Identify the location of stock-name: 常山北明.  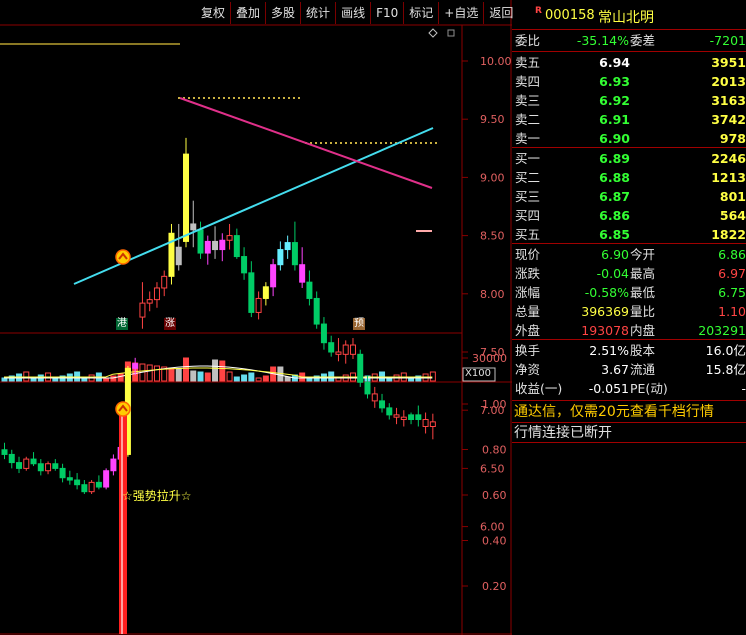
(626, 17).